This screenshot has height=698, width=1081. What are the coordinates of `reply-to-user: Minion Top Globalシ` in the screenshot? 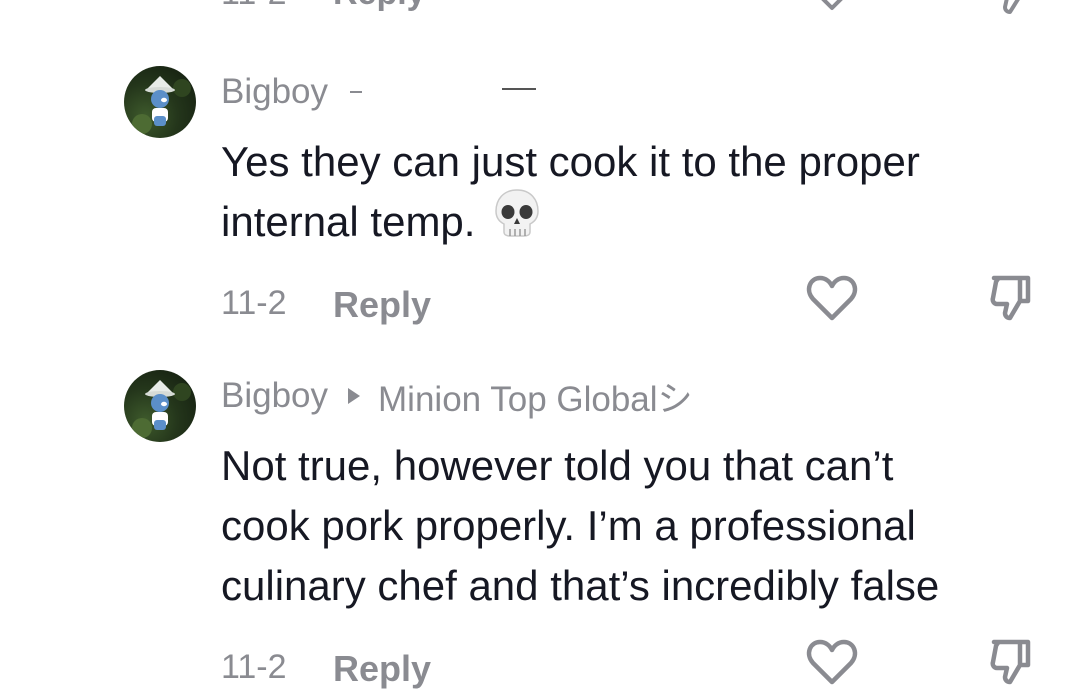 It's located at (535, 396).